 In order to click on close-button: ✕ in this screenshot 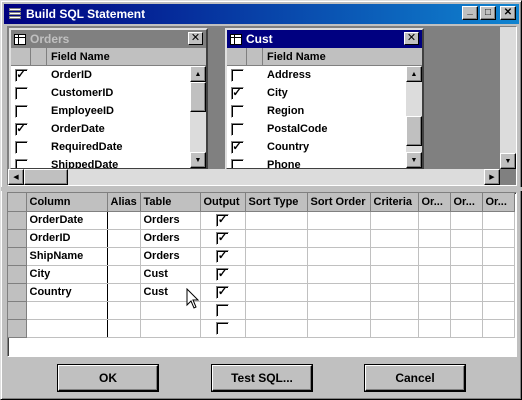, I will do `click(508, 13)`.